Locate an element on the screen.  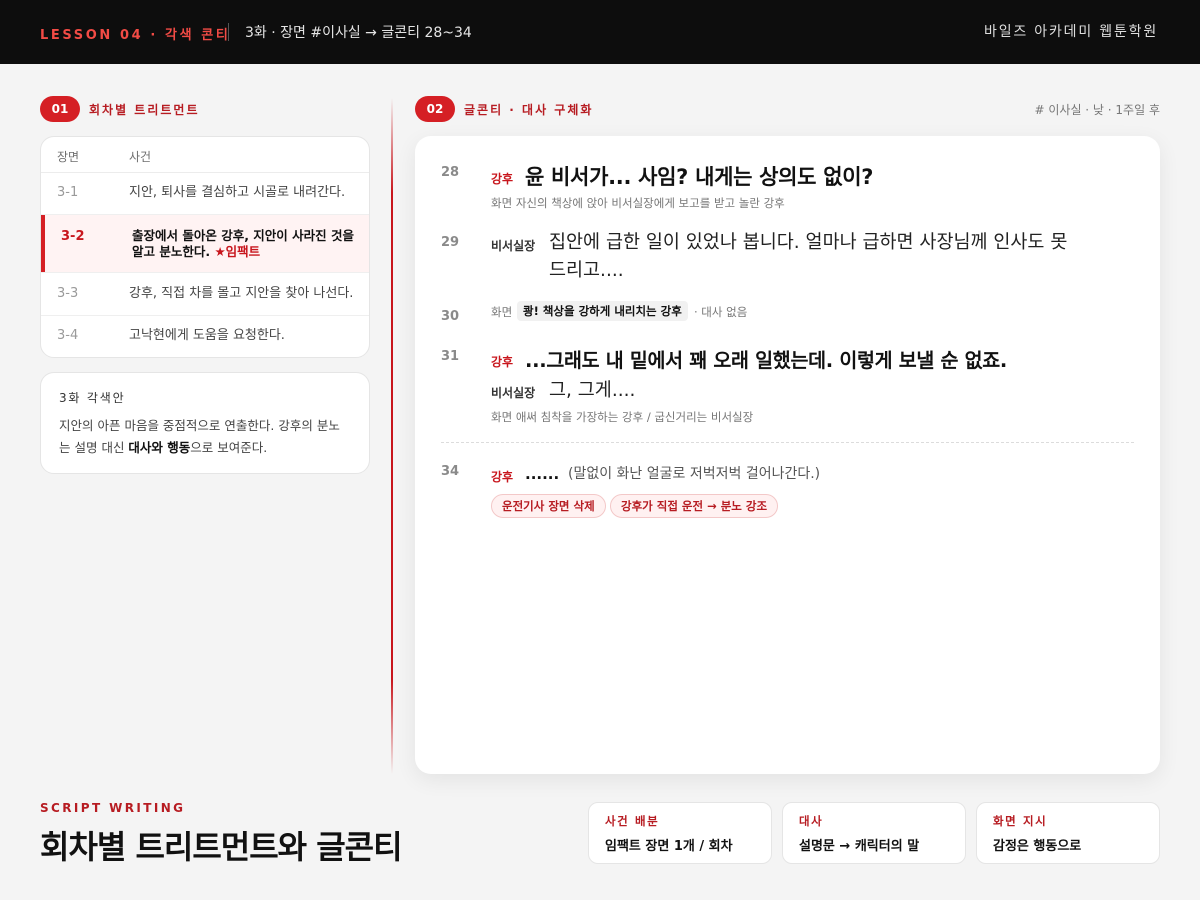
scene-number: 3-1 is located at coordinates (68, 192).